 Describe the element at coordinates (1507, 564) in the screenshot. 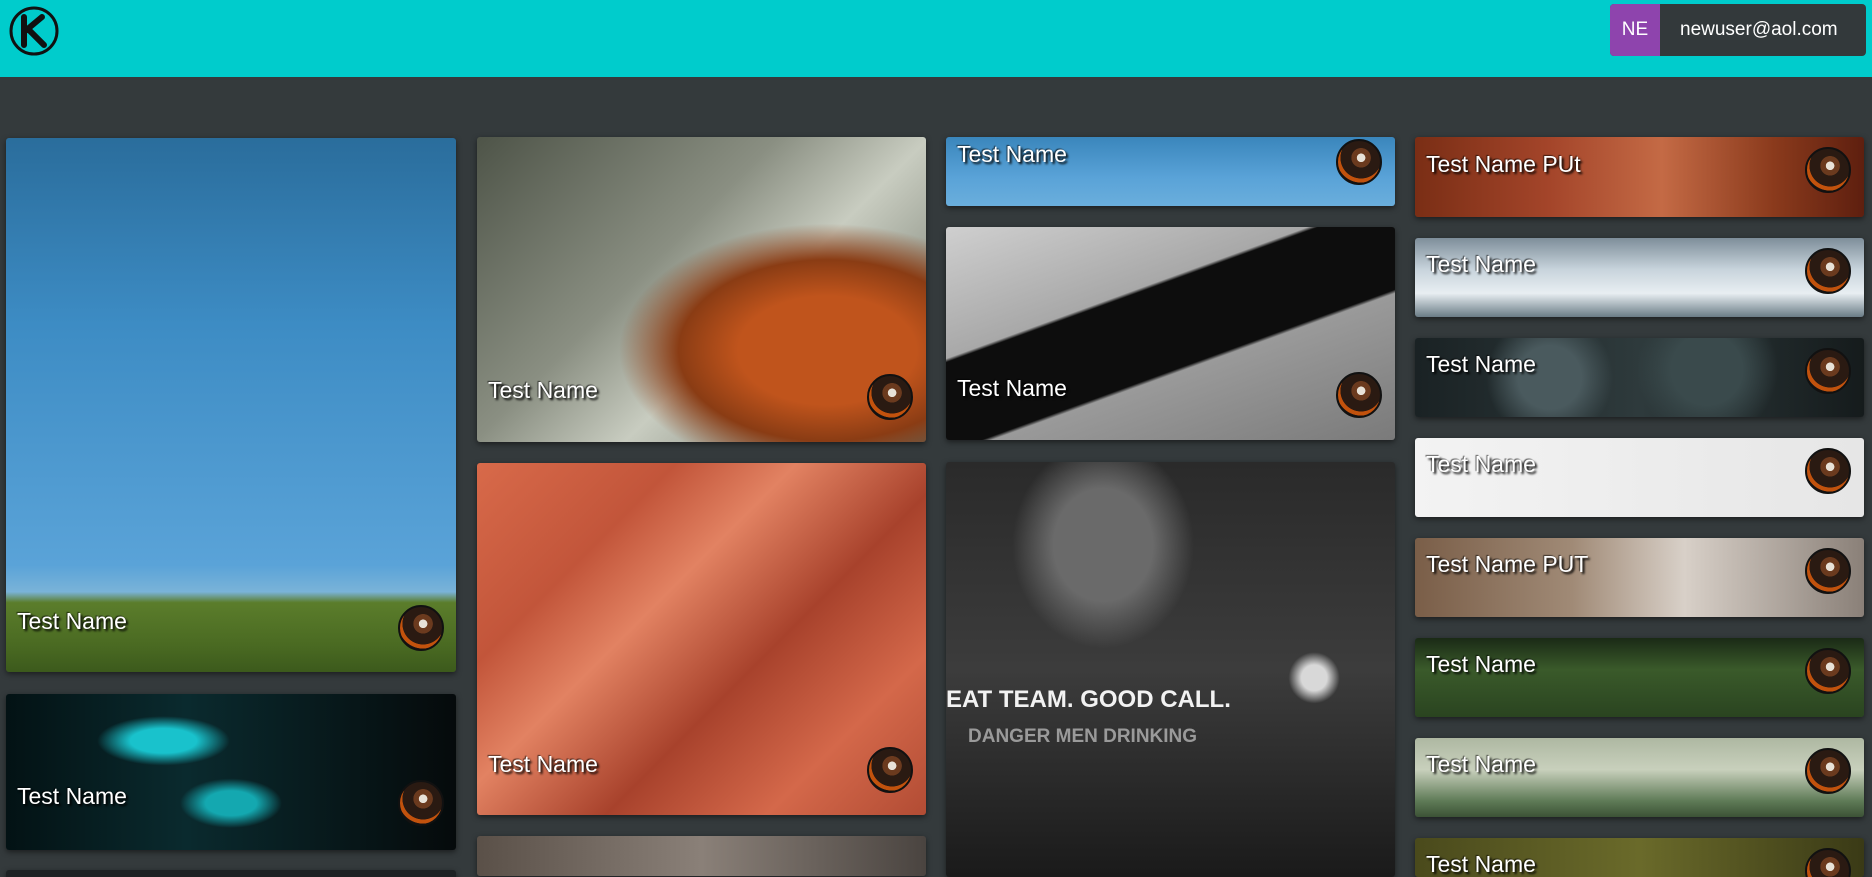

I see `card-title: Test Name PUT` at that location.